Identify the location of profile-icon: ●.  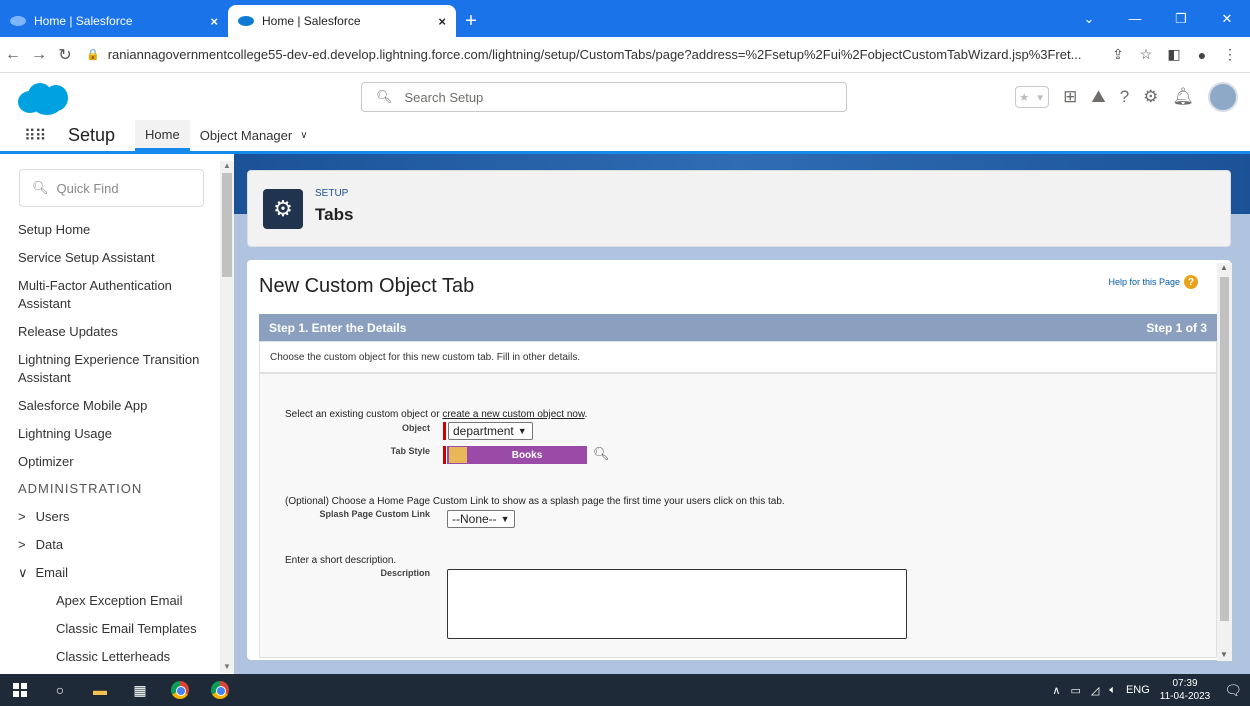
(1202, 55).